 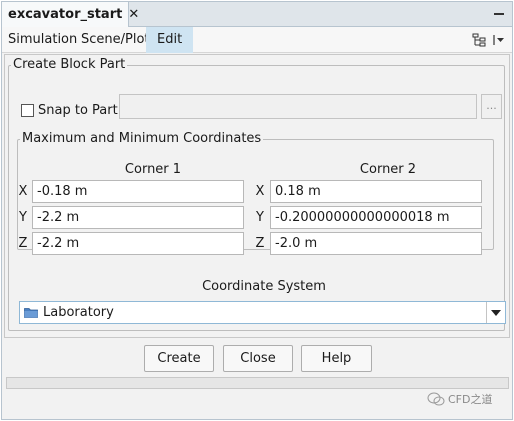 I want to click on progress-bar, so click(x=257, y=383).